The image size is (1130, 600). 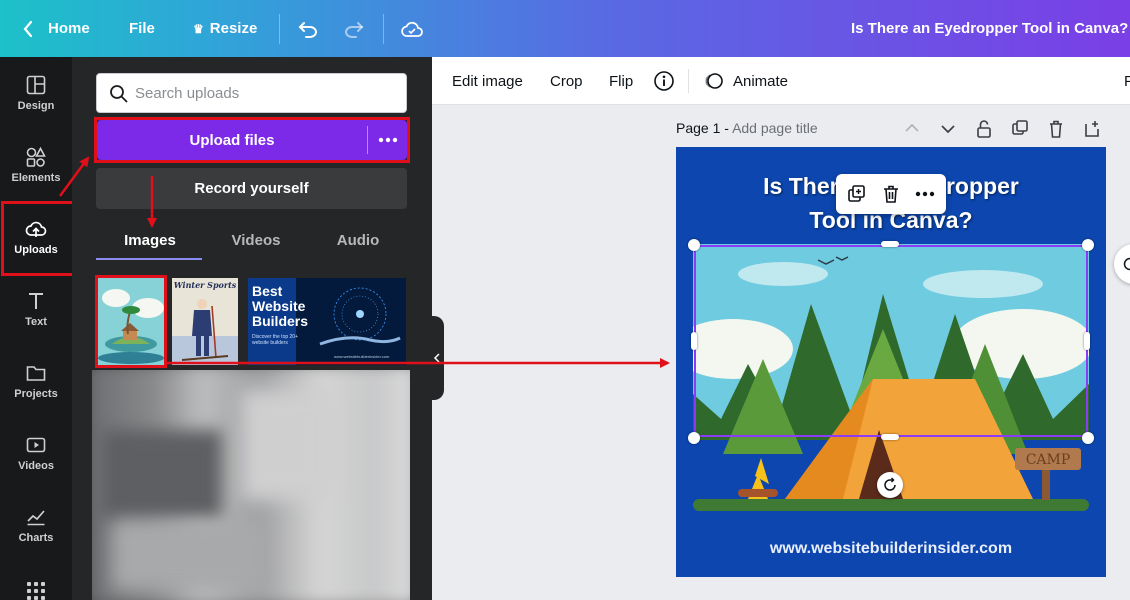 I want to click on nav-text: Text, so click(x=36, y=309).